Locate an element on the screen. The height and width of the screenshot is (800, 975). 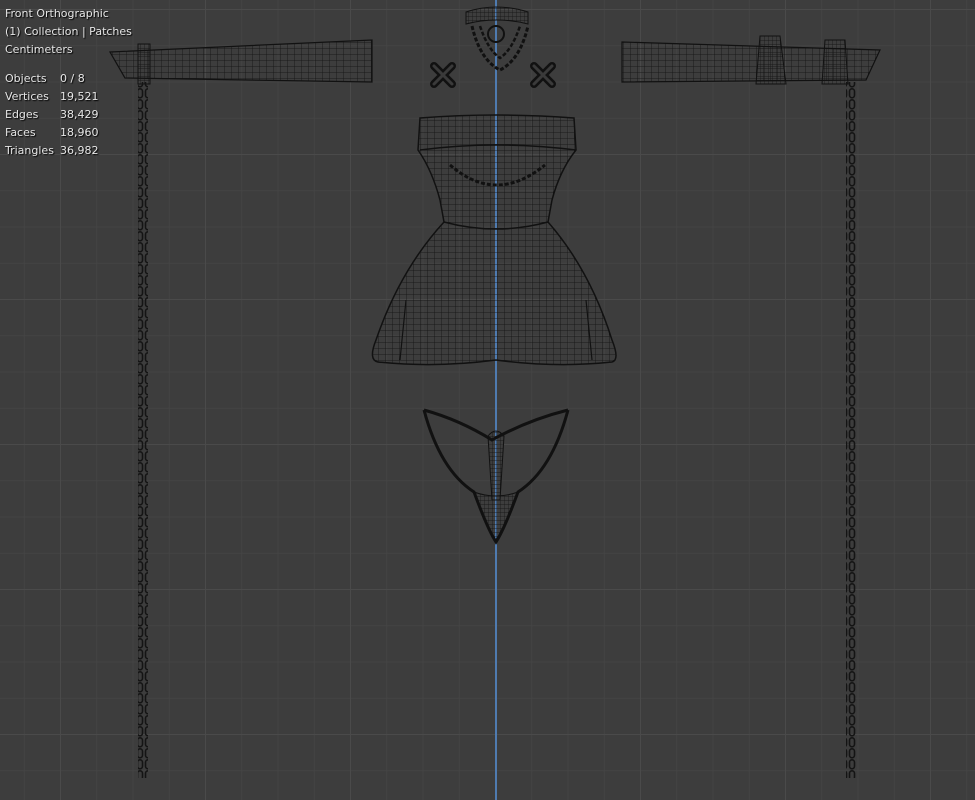
choker-mesh is located at coordinates (497, 39).